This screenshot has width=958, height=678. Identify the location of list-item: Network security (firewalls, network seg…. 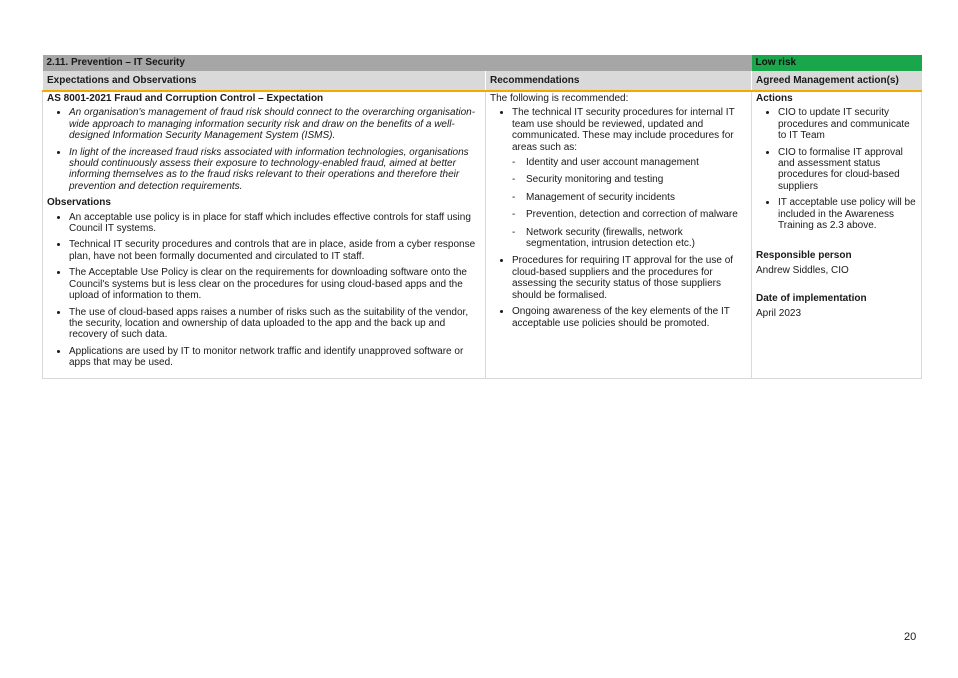
(629, 238).